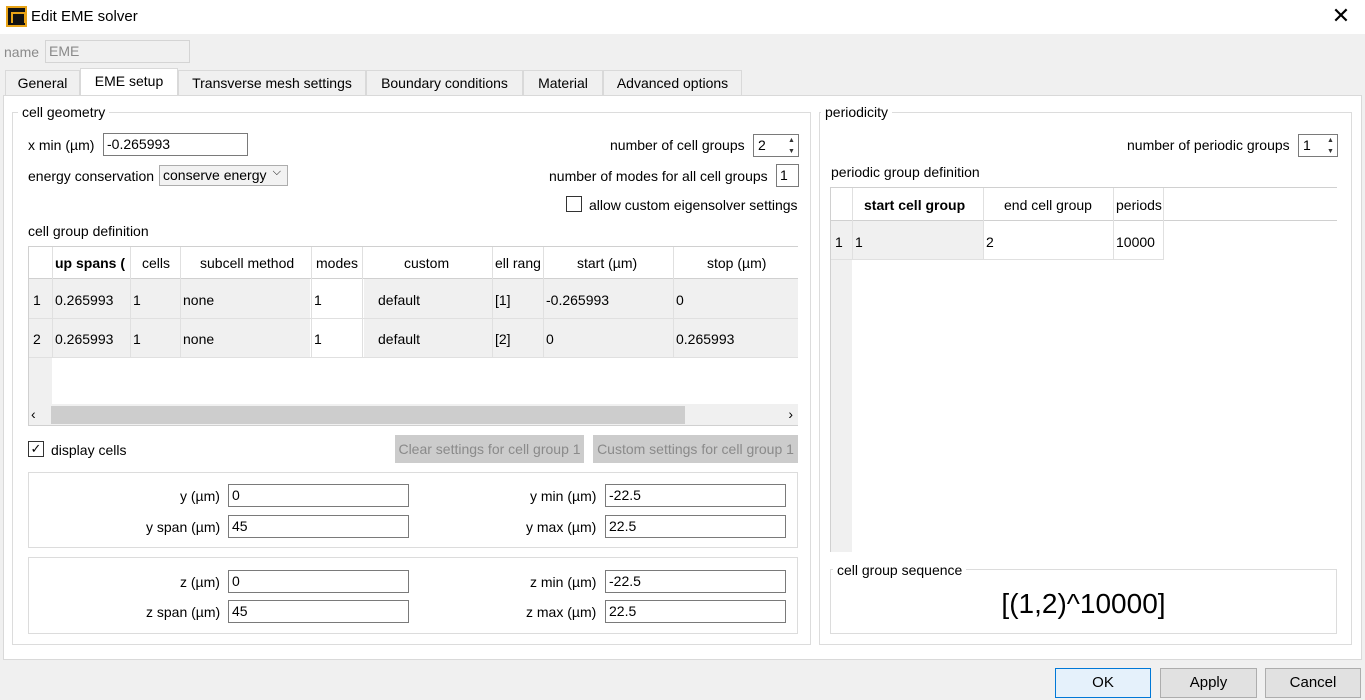  Describe the element at coordinates (563, 496) in the screenshot. I see `y-min-label: y min (µm)` at that location.